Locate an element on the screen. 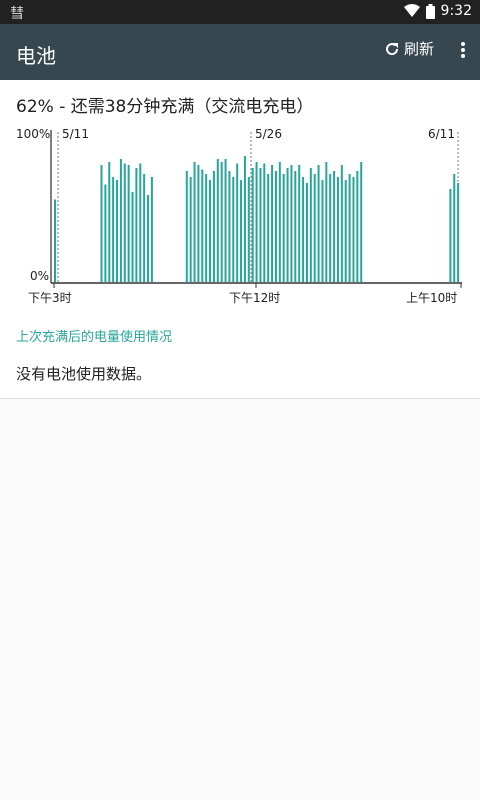 The image size is (480, 800). date-marker-label: 6/11 is located at coordinates (441, 134).